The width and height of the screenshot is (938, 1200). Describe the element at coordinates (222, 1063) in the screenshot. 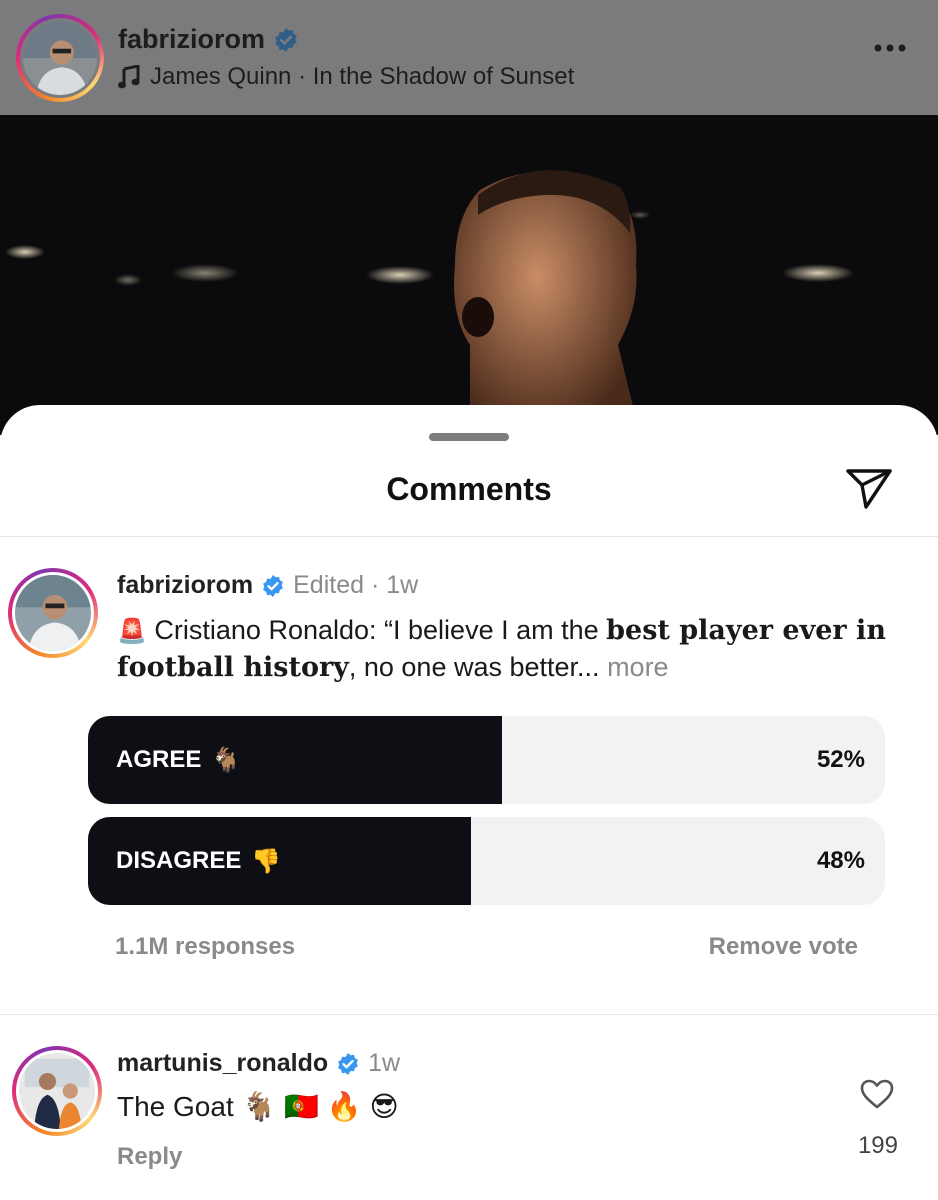

I see `comment-username: martunis_ronaldo` at that location.